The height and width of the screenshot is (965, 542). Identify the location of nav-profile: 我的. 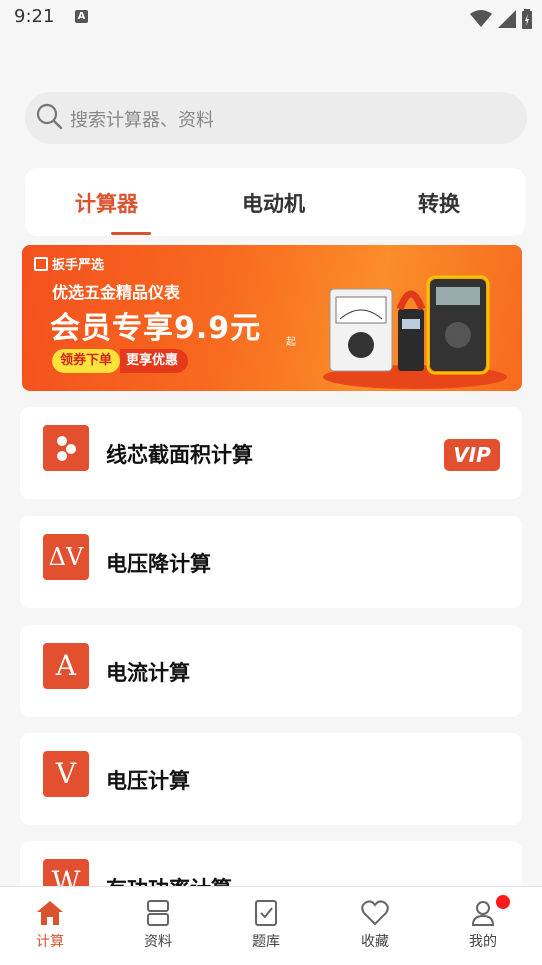
(483, 923).